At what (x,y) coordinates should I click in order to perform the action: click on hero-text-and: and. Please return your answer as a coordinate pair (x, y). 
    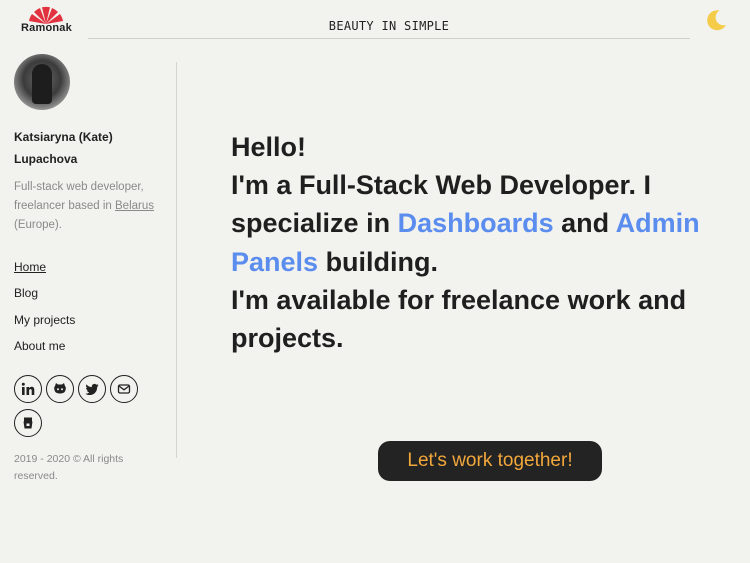
    Looking at the image, I should click on (584, 223).